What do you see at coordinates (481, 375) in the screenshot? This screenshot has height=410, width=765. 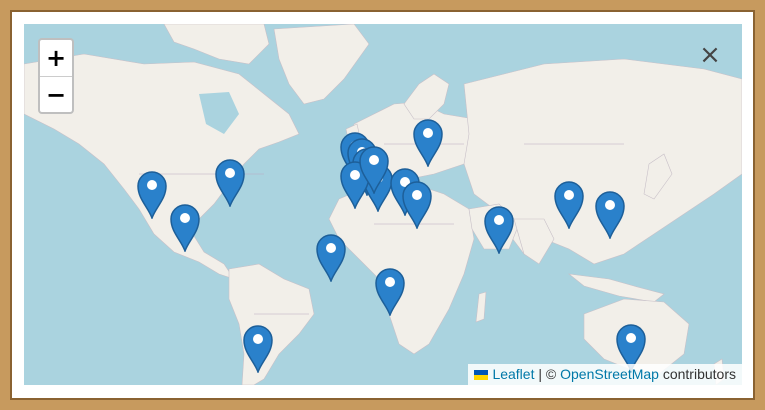 I see `ukraine-flag-icon` at bounding box center [481, 375].